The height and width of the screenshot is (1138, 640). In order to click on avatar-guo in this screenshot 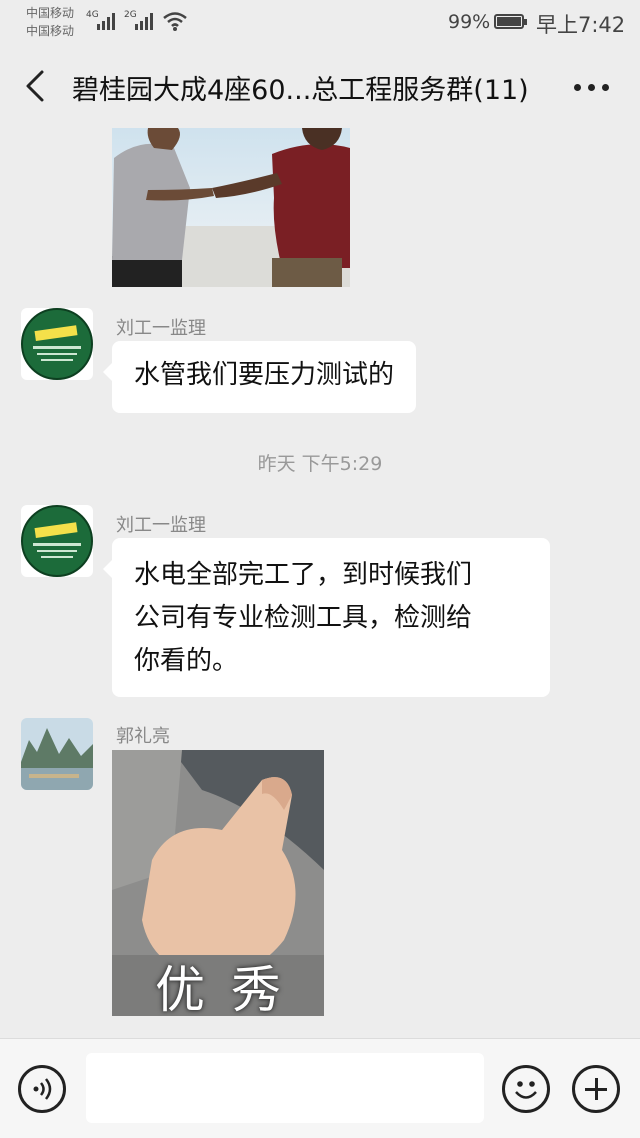, I will do `click(57, 754)`.